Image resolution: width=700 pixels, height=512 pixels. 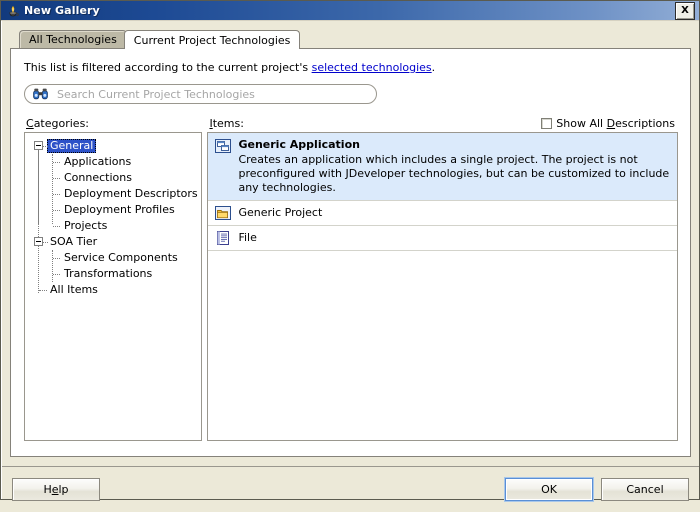 I want to click on show-all-descriptions-checkbox: Show All Descriptions, so click(x=609, y=123).